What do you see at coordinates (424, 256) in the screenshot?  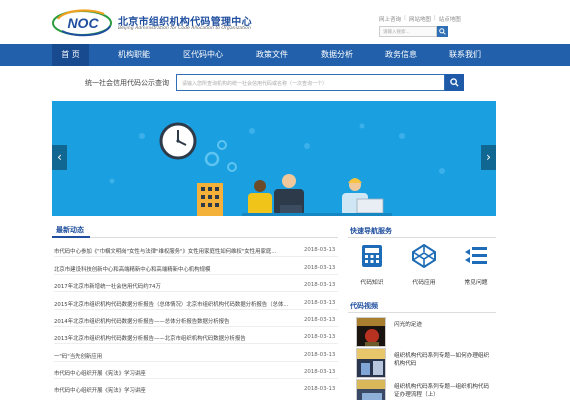 I see `codepen-icon` at bounding box center [424, 256].